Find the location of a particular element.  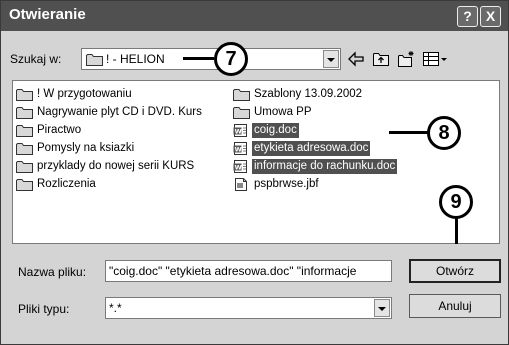

new-folder-icon is located at coordinates (406, 59).